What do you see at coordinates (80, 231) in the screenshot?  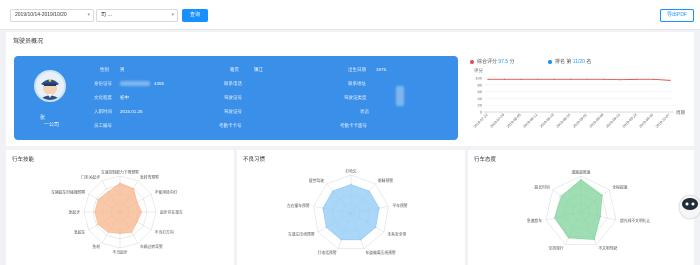 I see `radar-axis-label: 急超车` at bounding box center [80, 231].